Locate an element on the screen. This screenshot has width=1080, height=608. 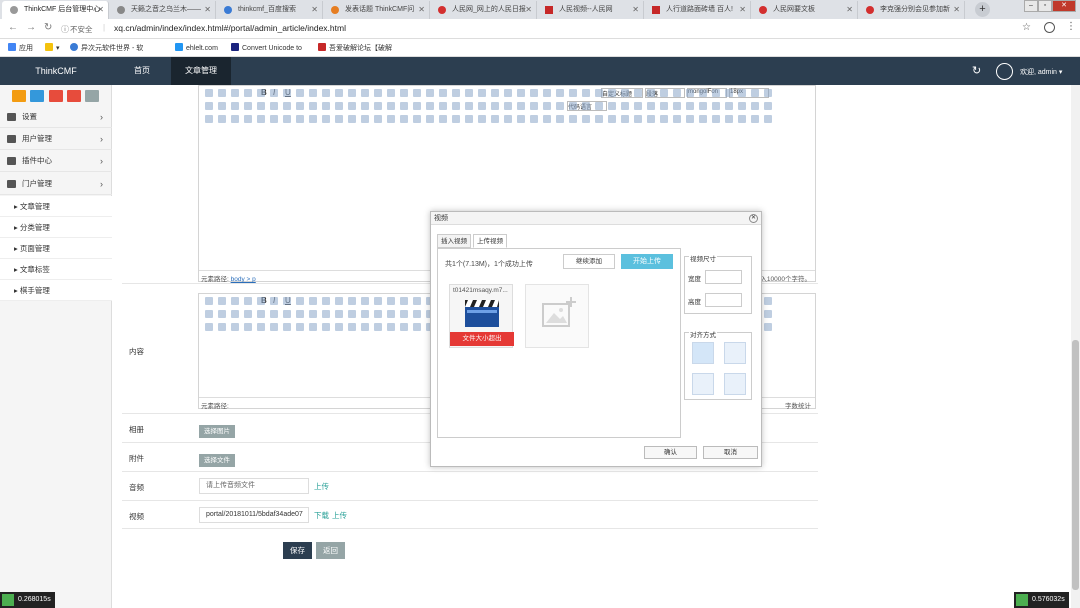
browser-tab: 人民网_网上的人民日报 ✕ is located at coordinates (483, 10).